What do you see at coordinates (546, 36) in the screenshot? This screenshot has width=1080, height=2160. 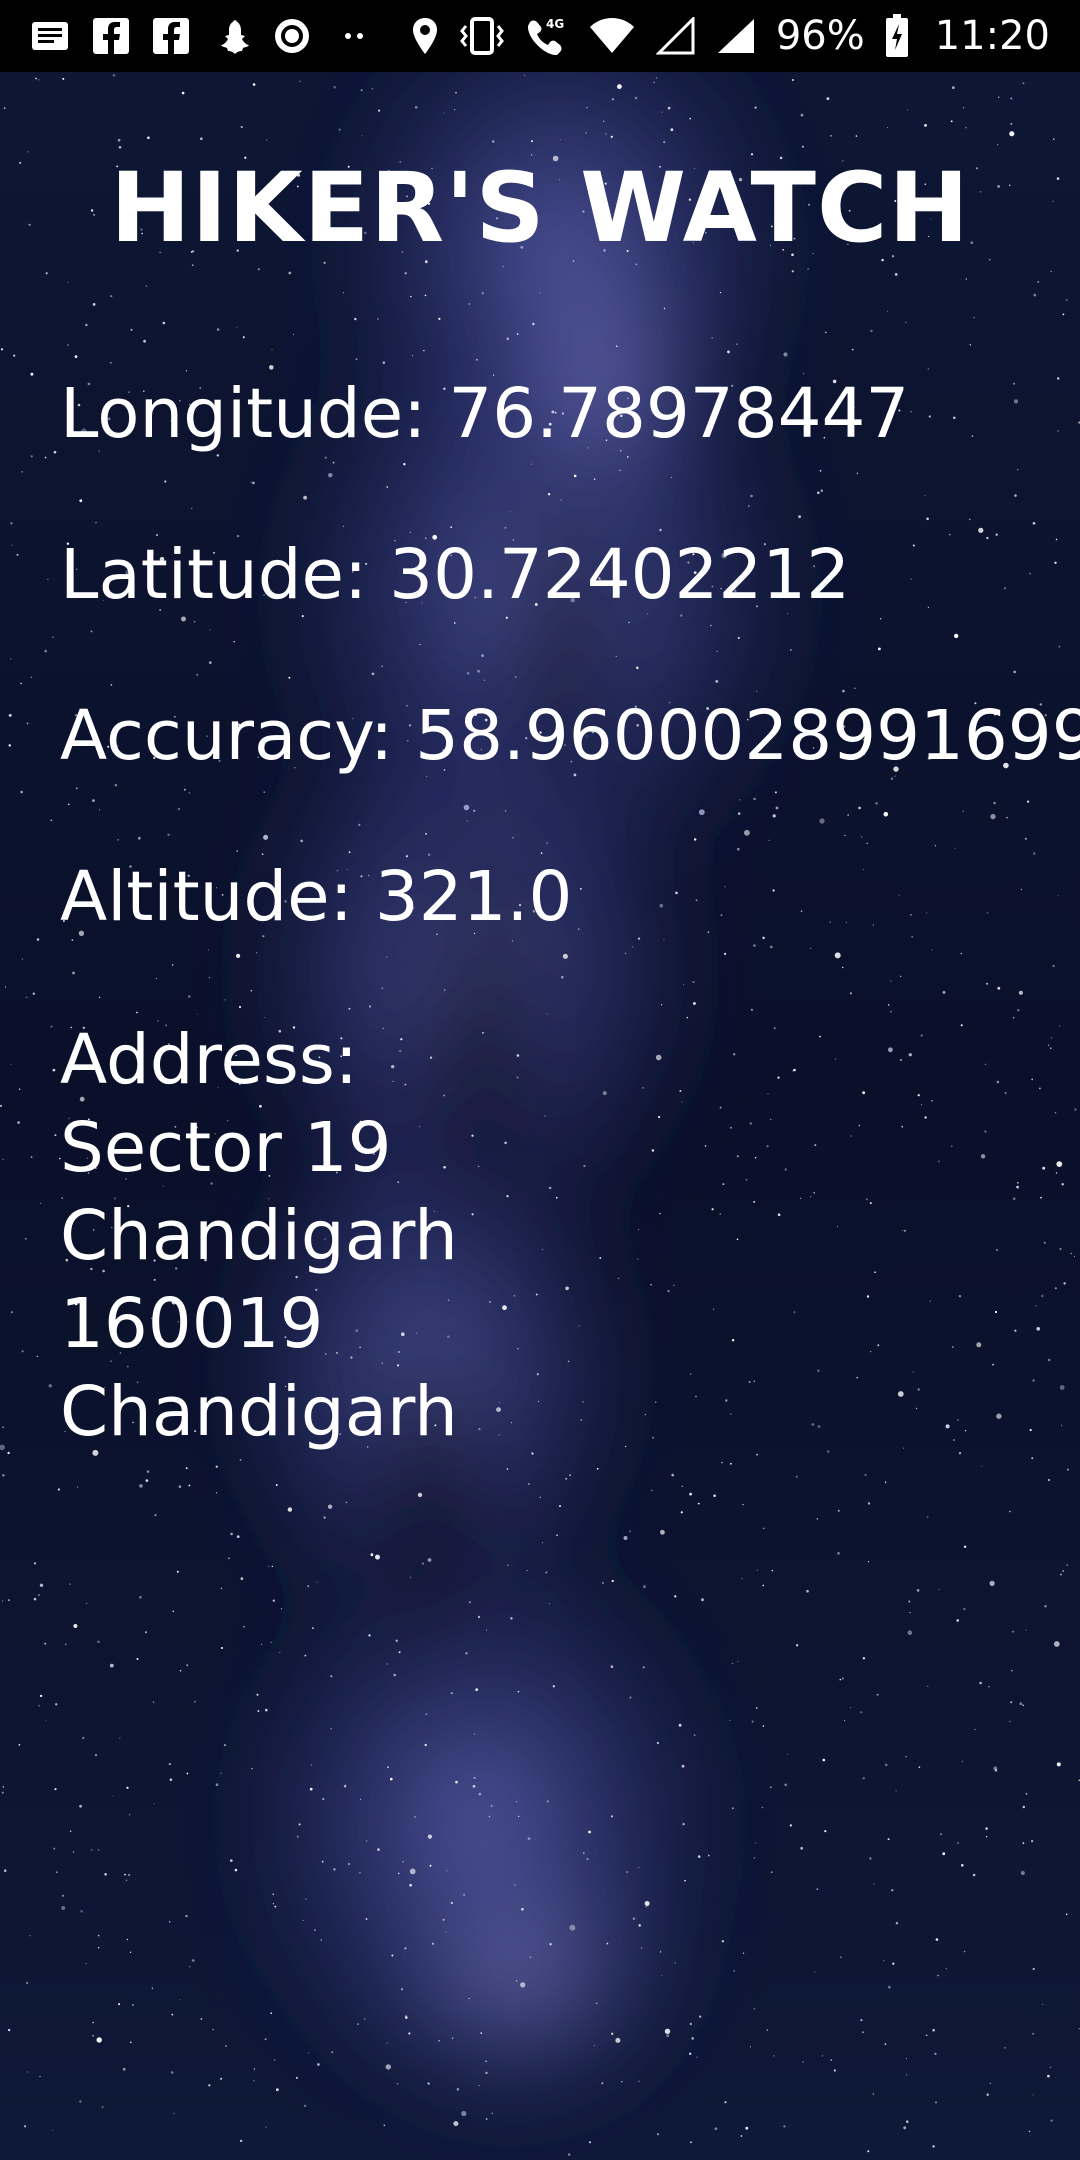 I see `4g-call-icon: 4G` at bounding box center [546, 36].